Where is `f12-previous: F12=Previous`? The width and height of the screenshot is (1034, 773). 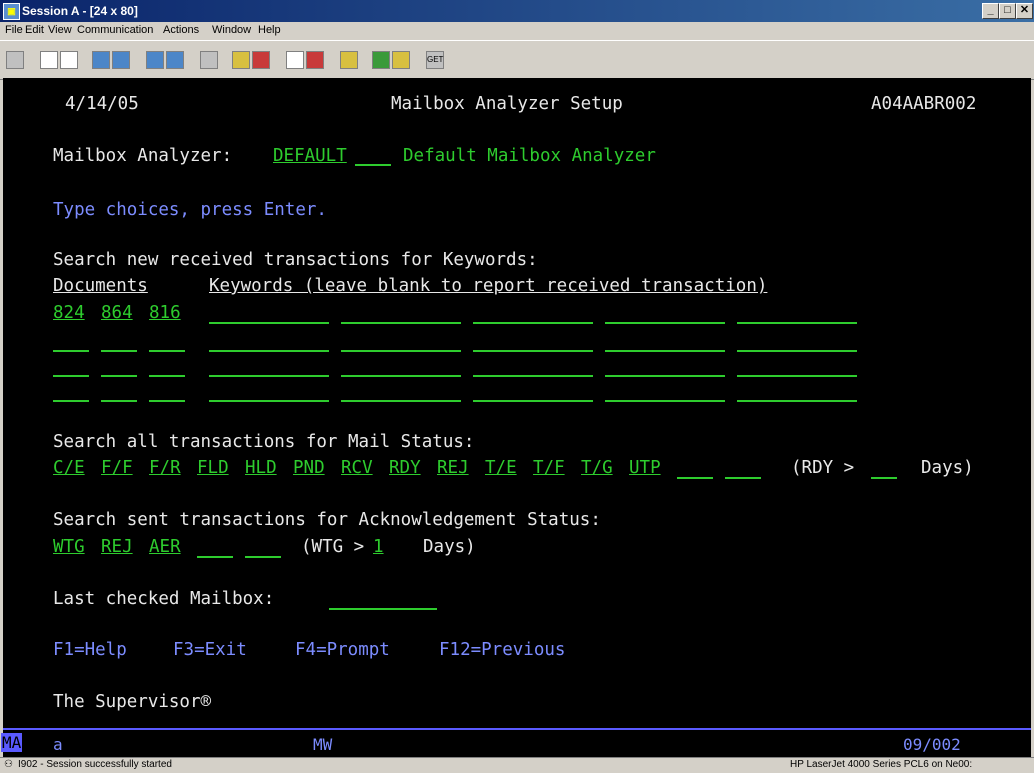
f12-previous: F12=Previous is located at coordinates (502, 650).